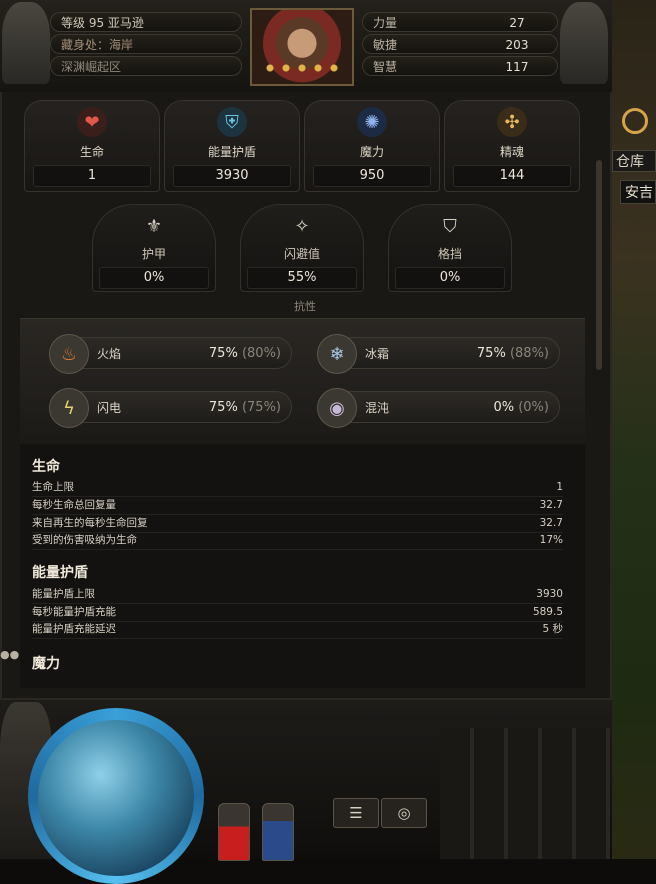 The image size is (656, 884). I want to click on section-heading-mana: 魔力, so click(46, 664).